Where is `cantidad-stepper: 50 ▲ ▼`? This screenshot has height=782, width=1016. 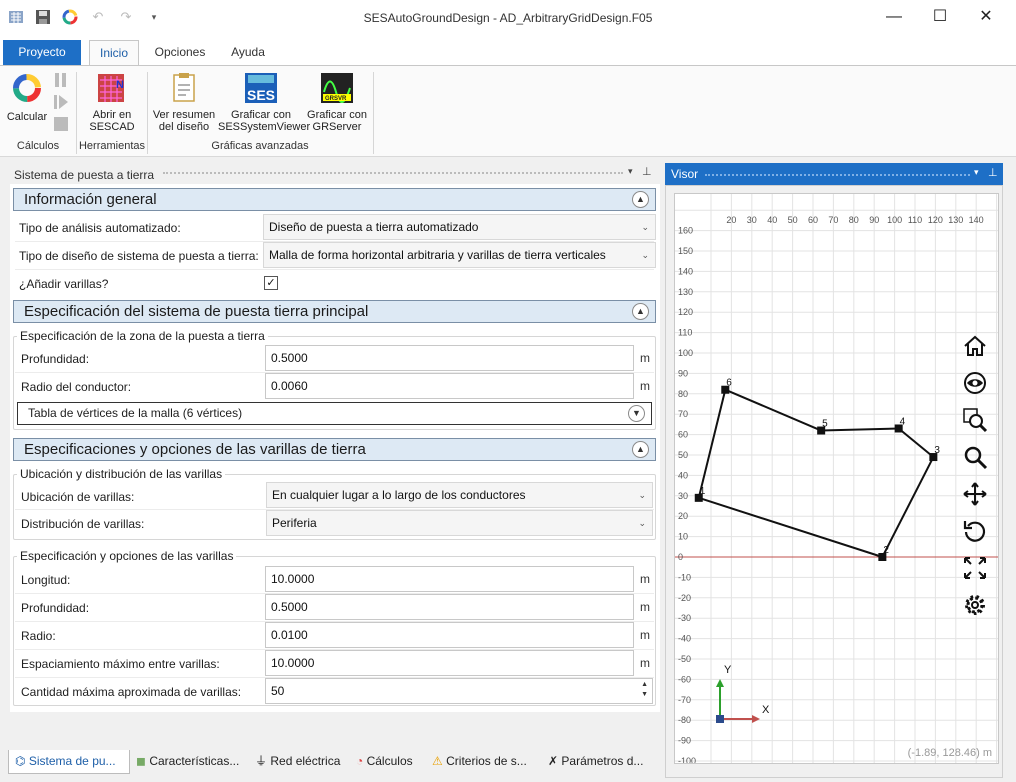
cantidad-stepper: 50 ▲ ▼ is located at coordinates (459, 691).